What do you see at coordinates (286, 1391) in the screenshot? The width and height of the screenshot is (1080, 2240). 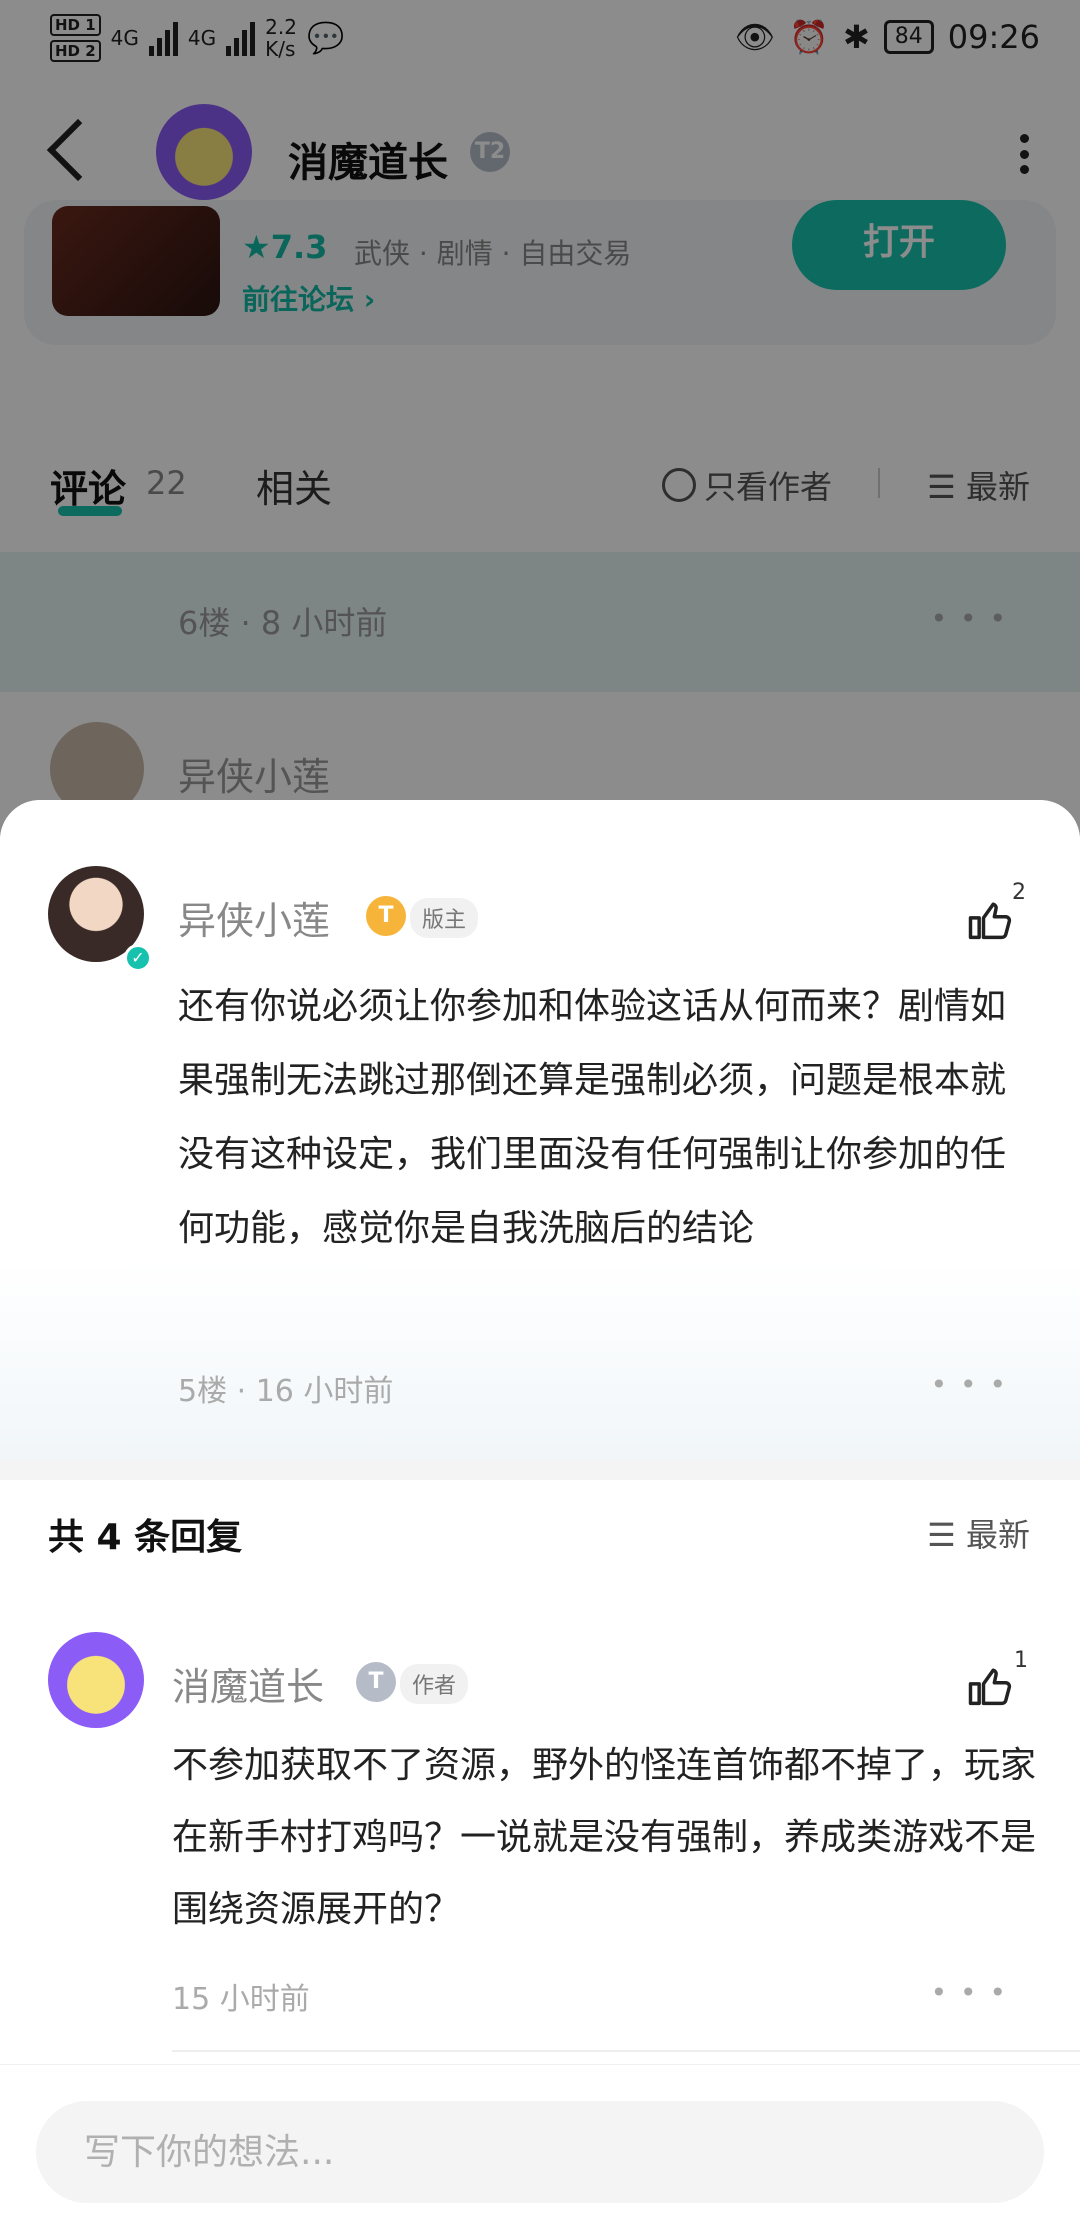 I see `comment-meta: 5楼 · 16 小时前` at bounding box center [286, 1391].